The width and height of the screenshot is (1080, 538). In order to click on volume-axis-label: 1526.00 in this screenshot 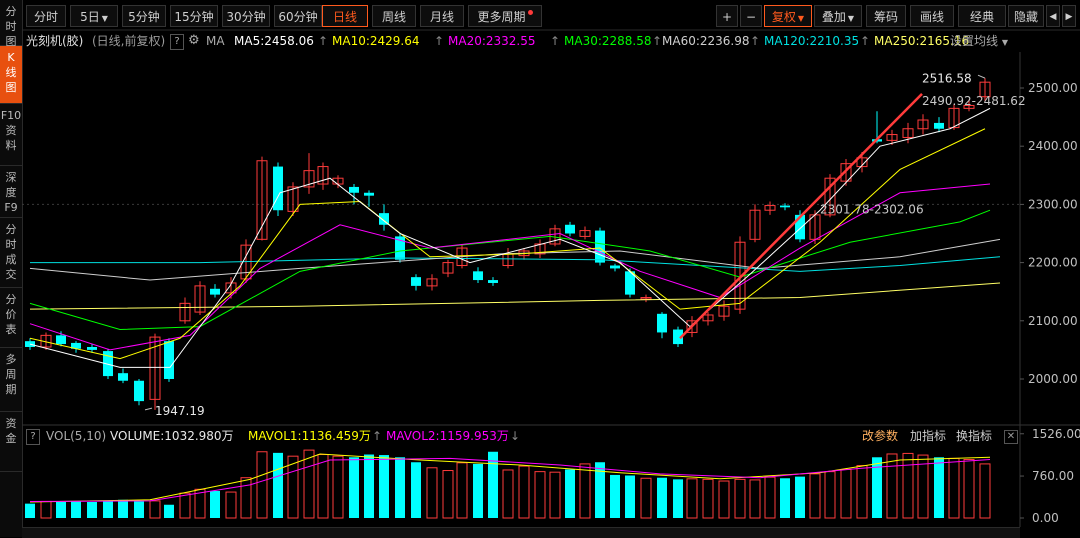, I will do `click(1056, 434)`.